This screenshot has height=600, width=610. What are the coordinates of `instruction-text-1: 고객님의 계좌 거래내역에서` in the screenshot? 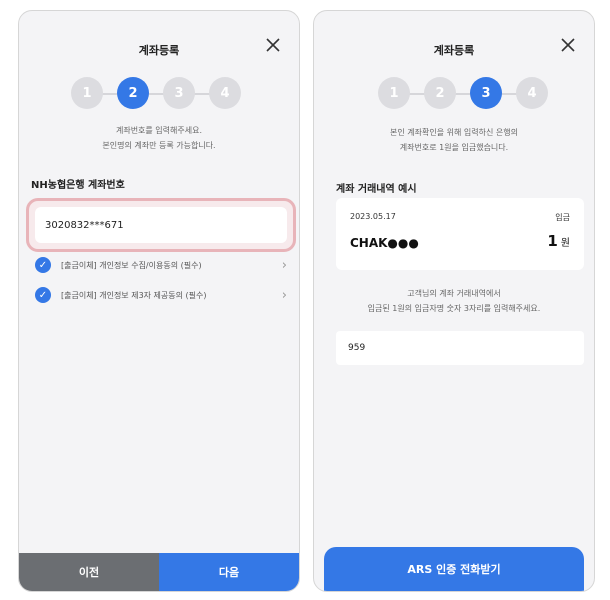 It's located at (454, 293).